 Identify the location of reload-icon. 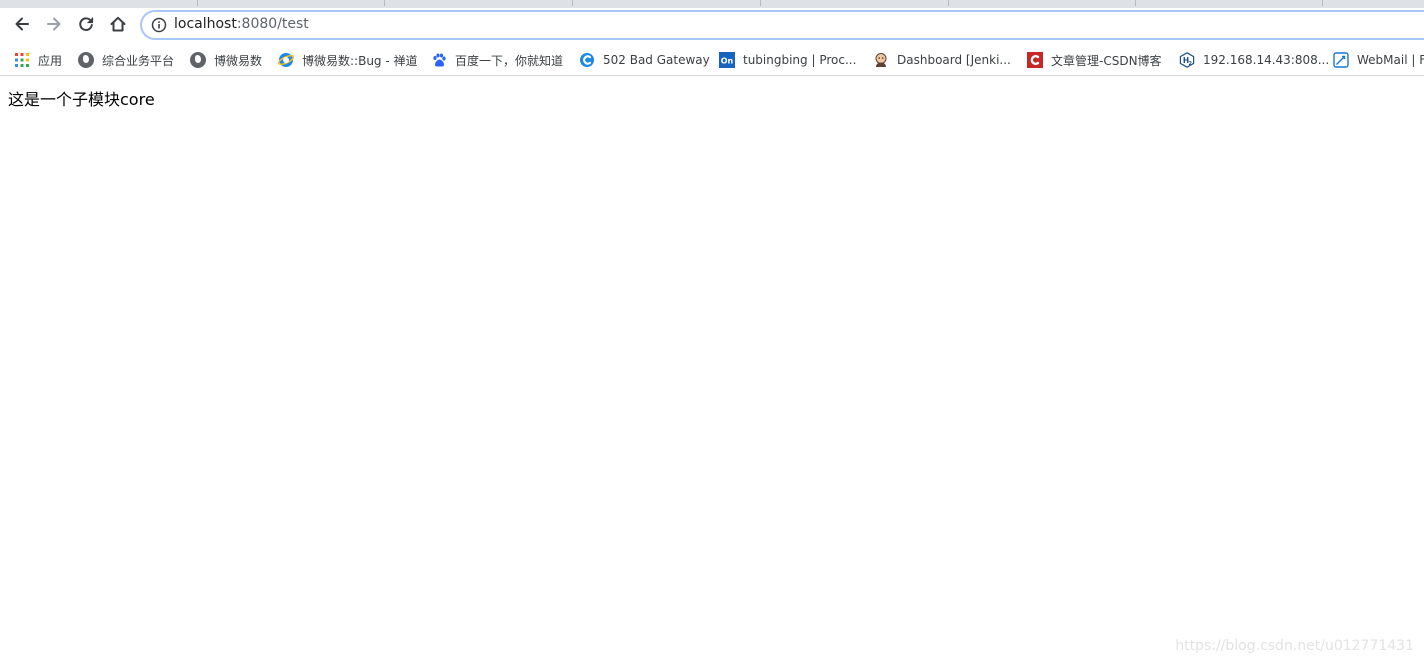
(86, 24).